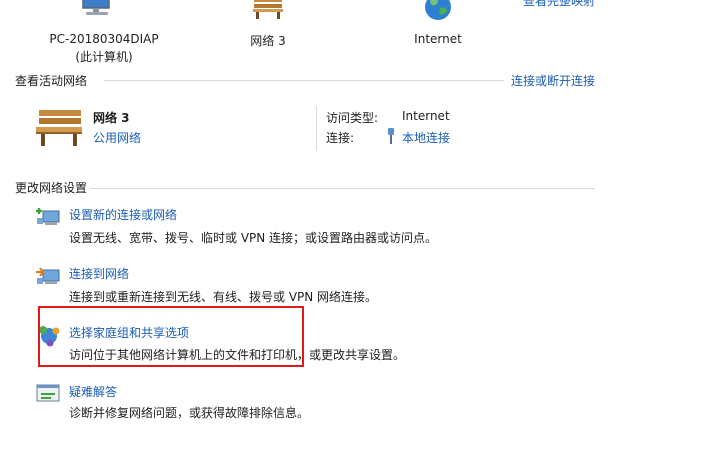  Describe the element at coordinates (223, 297) in the screenshot. I see `connect-to-network-desc: 连接到或重新连接到无线、有线、拨号或 VPN 网络连接。` at that location.